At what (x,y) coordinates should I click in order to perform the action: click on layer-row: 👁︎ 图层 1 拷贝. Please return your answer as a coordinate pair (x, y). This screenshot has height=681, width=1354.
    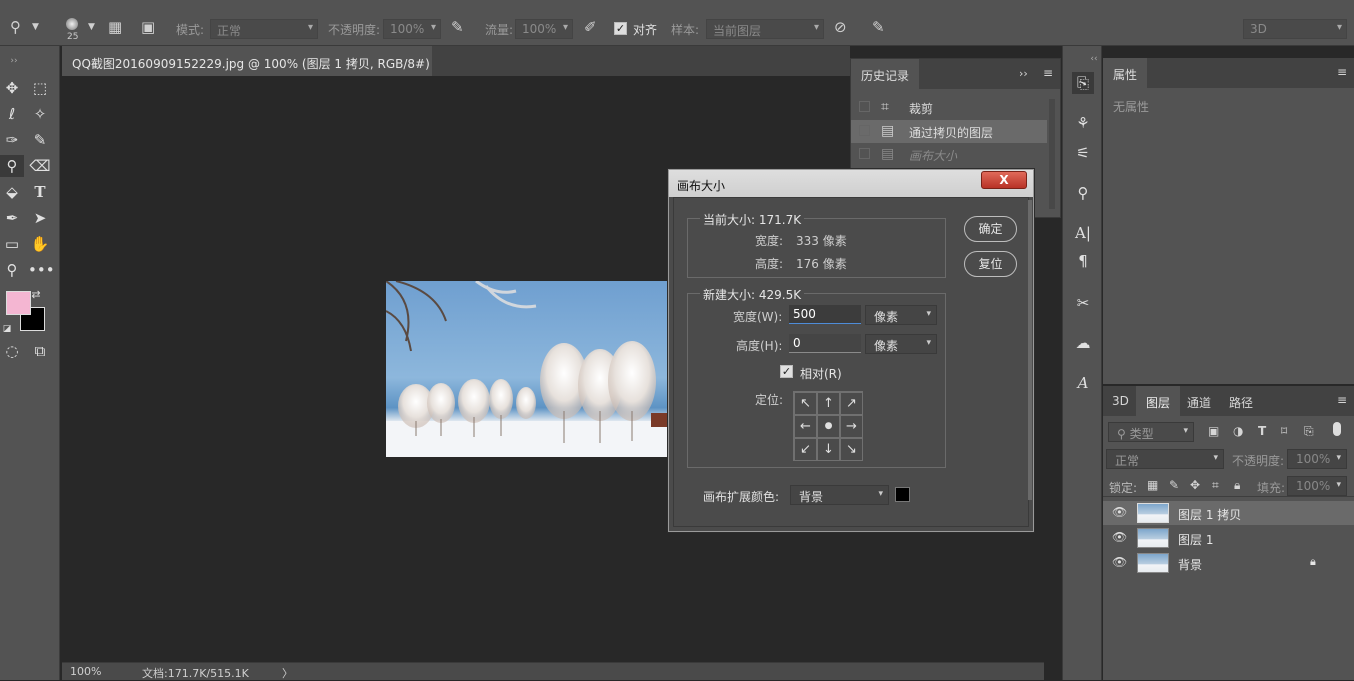
    Looking at the image, I should click on (1228, 513).